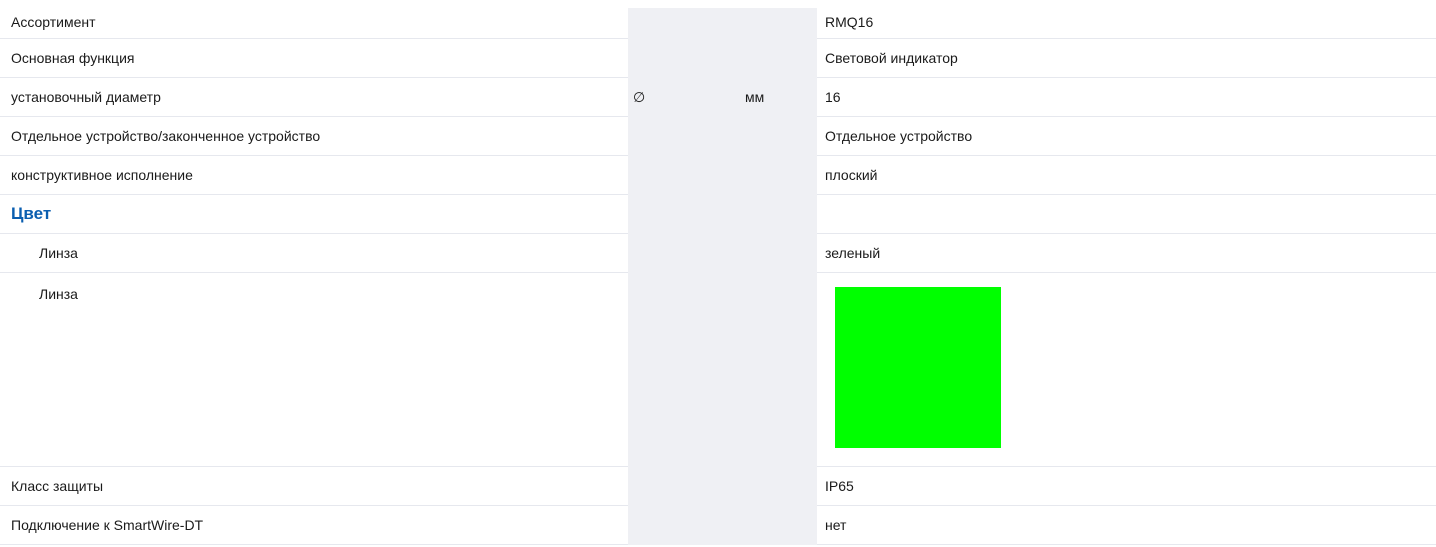  I want to click on row-value: Отдельное устройство, so click(1126, 136).